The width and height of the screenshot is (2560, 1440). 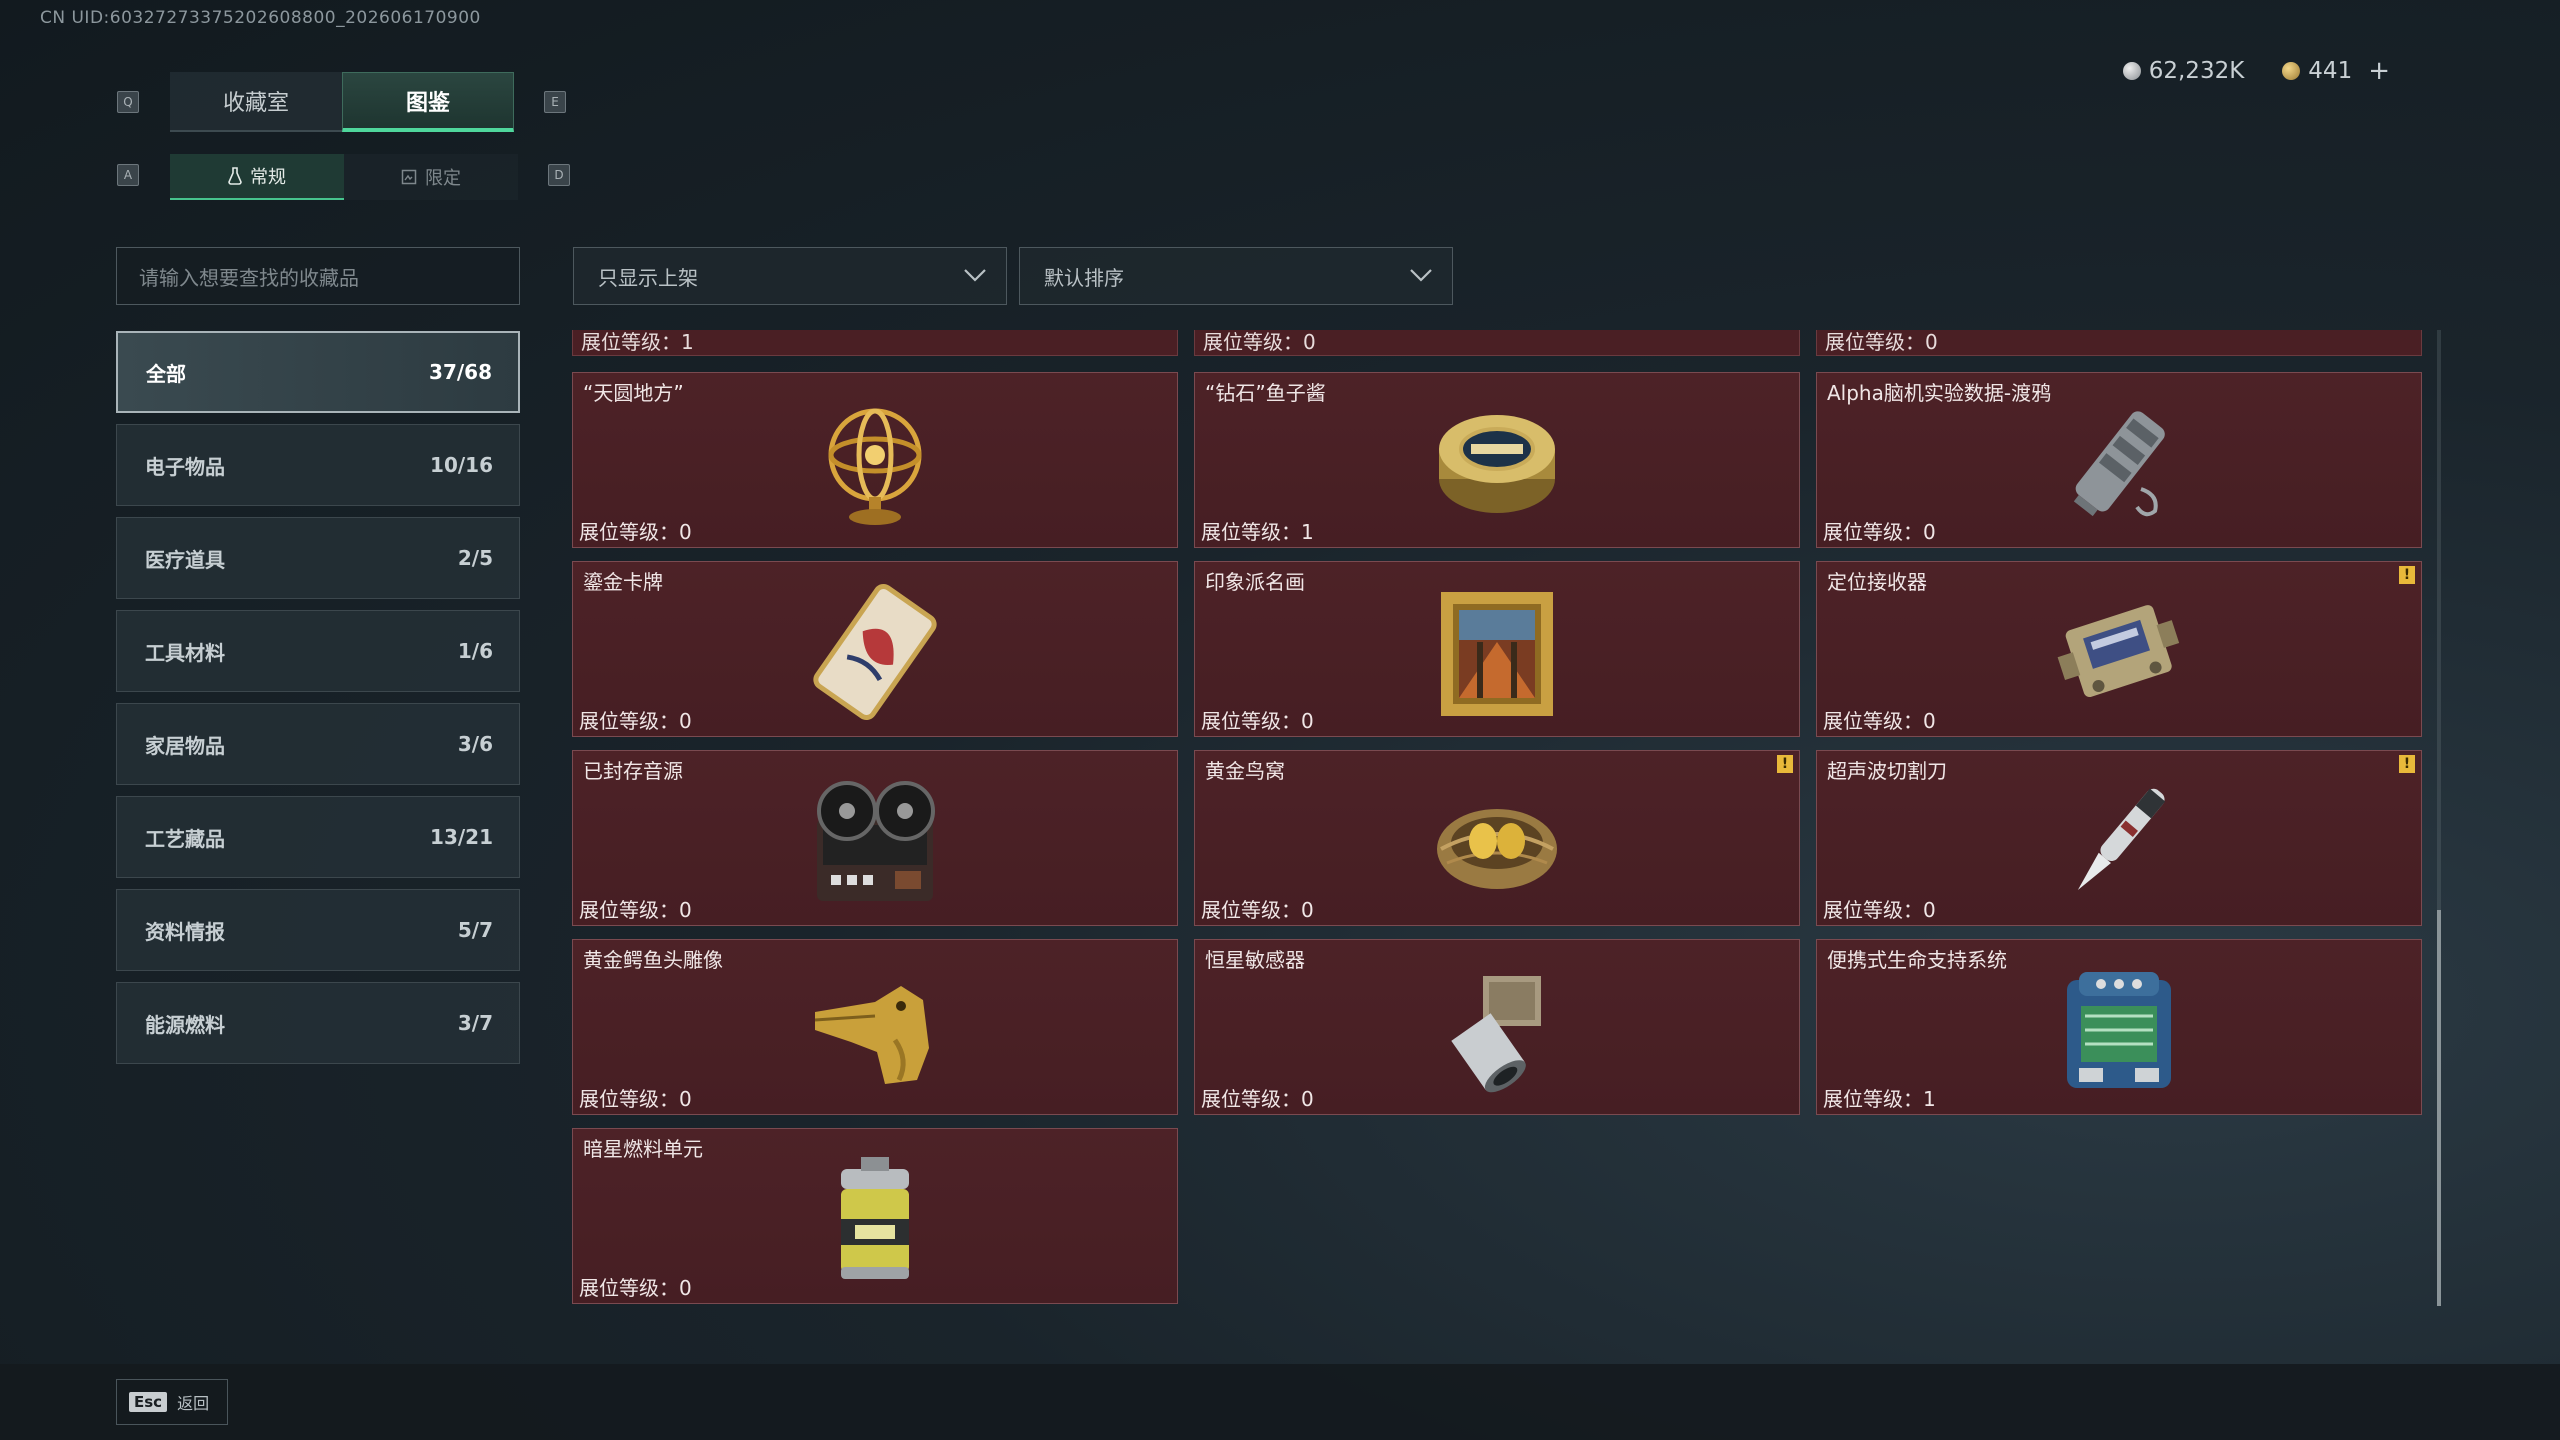 I want to click on collection-card: 已封存音源 展位等级：0, so click(x=875, y=838).